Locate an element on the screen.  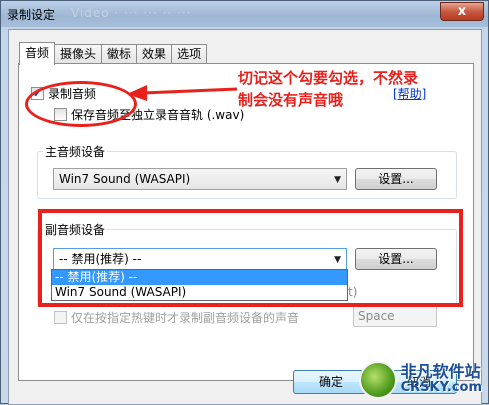
annotation-text: 切记这个勾要勾选，不然录制会没有声音哦 is located at coordinates (328, 89).